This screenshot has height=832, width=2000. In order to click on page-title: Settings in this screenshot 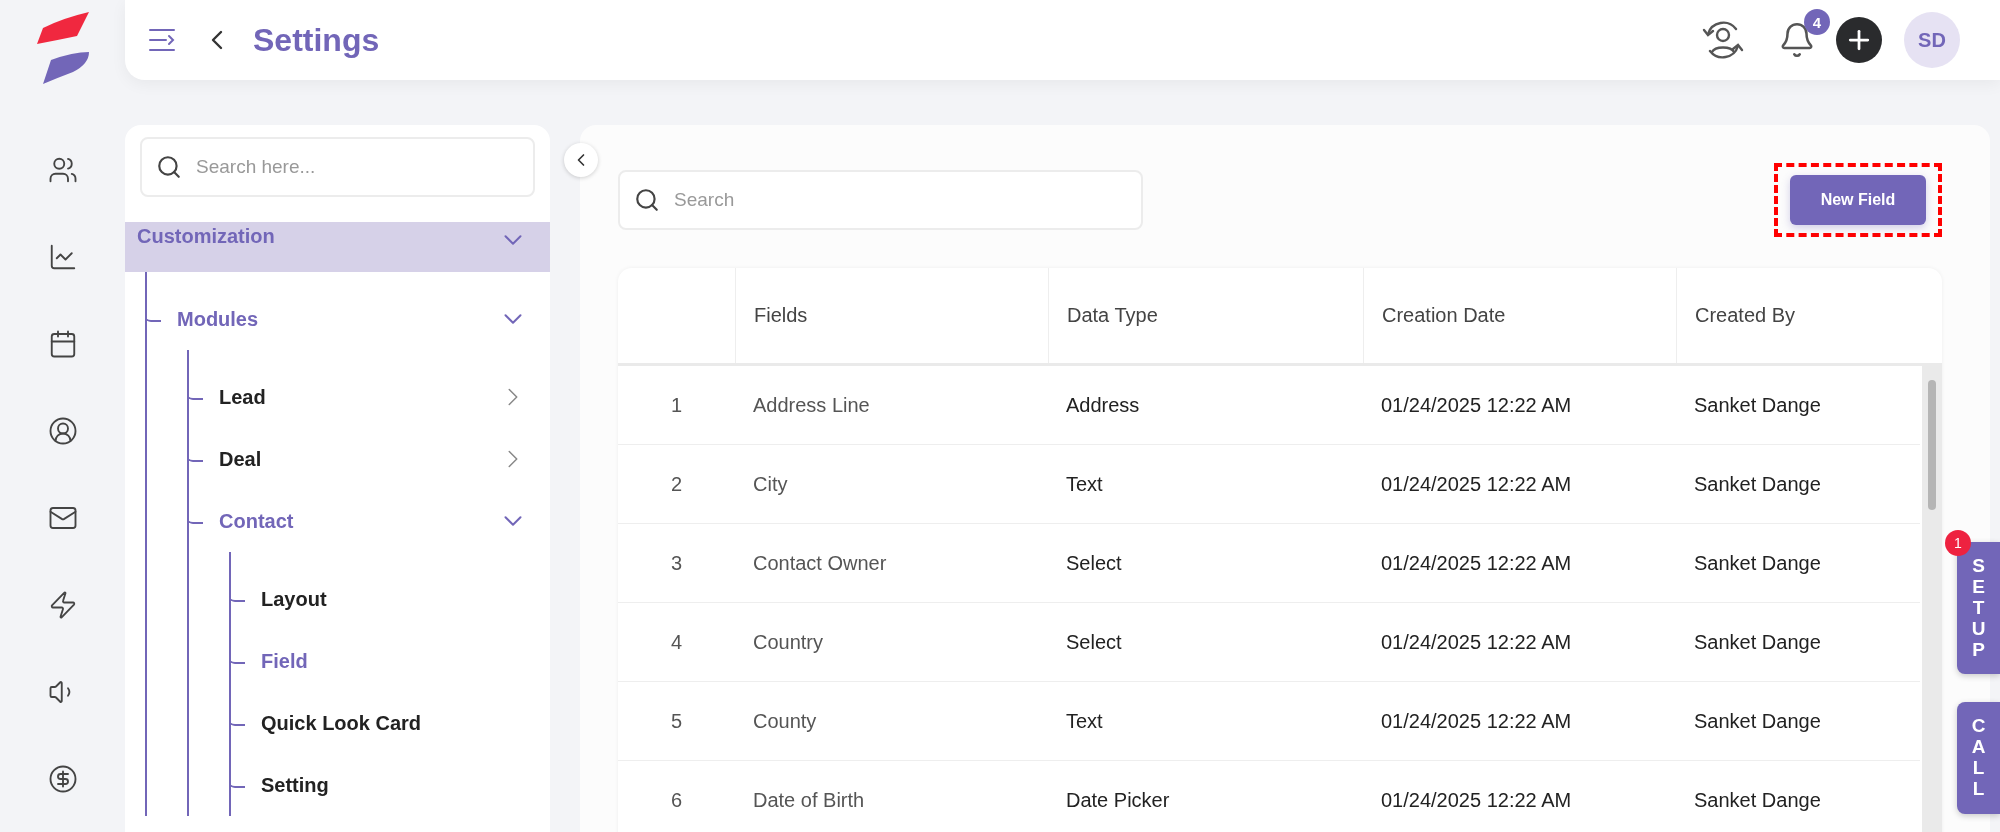, I will do `click(316, 40)`.